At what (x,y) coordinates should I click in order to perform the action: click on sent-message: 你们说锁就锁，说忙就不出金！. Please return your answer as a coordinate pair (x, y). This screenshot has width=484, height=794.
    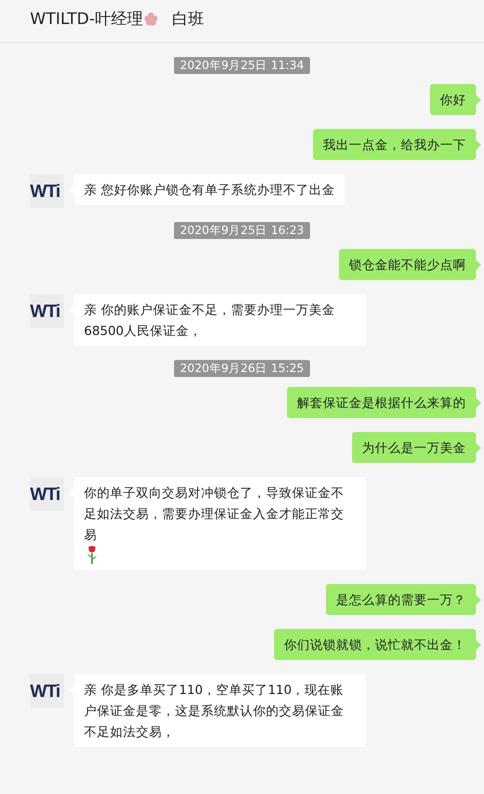
    Looking at the image, I should click on (375, 644).